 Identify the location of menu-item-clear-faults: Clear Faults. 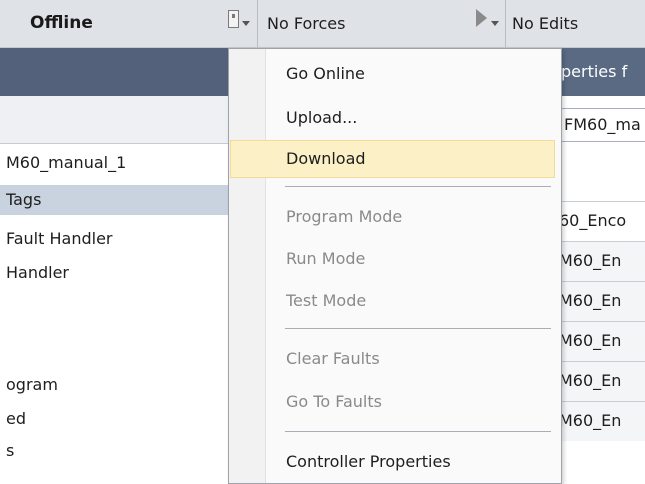
(333, 358).